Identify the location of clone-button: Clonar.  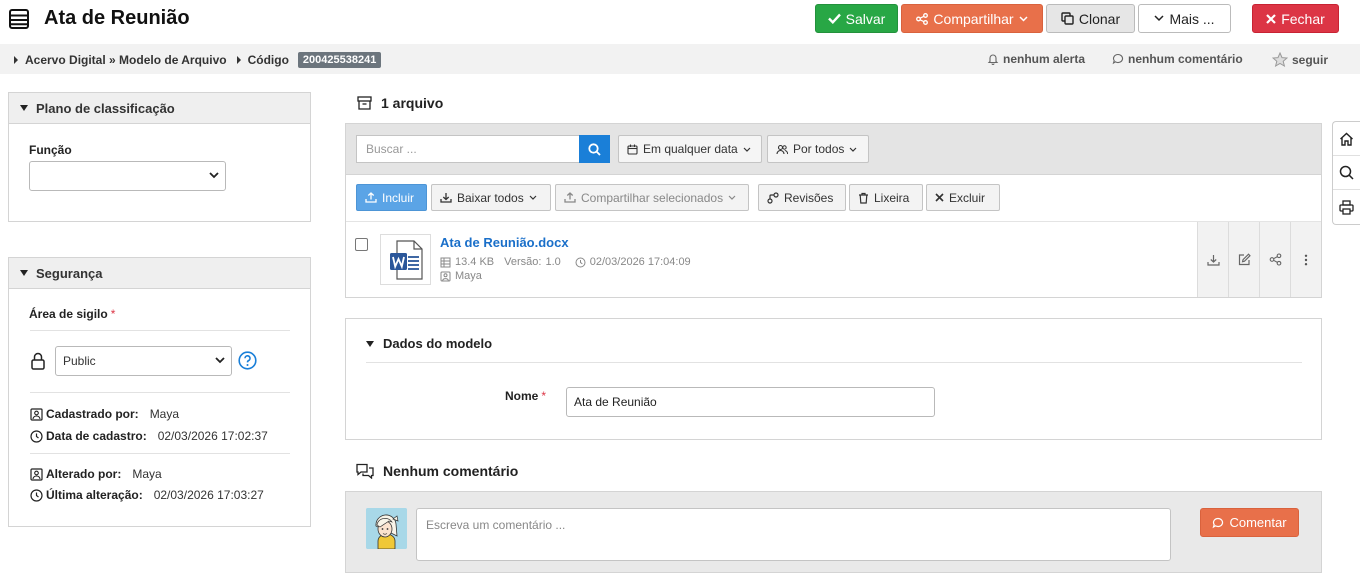
(1090, 18).